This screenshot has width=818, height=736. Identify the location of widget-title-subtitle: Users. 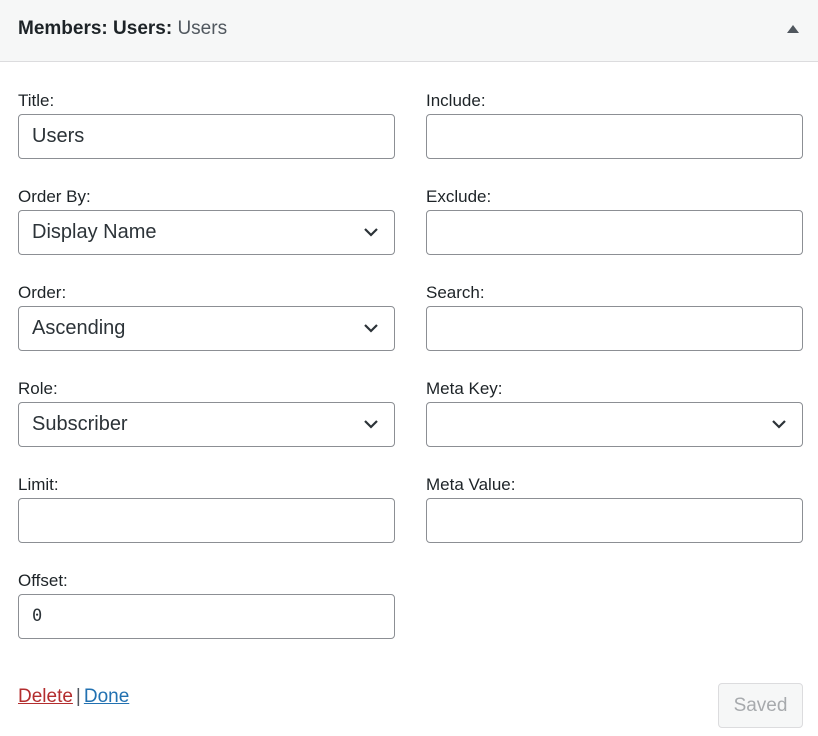
(202, 28).